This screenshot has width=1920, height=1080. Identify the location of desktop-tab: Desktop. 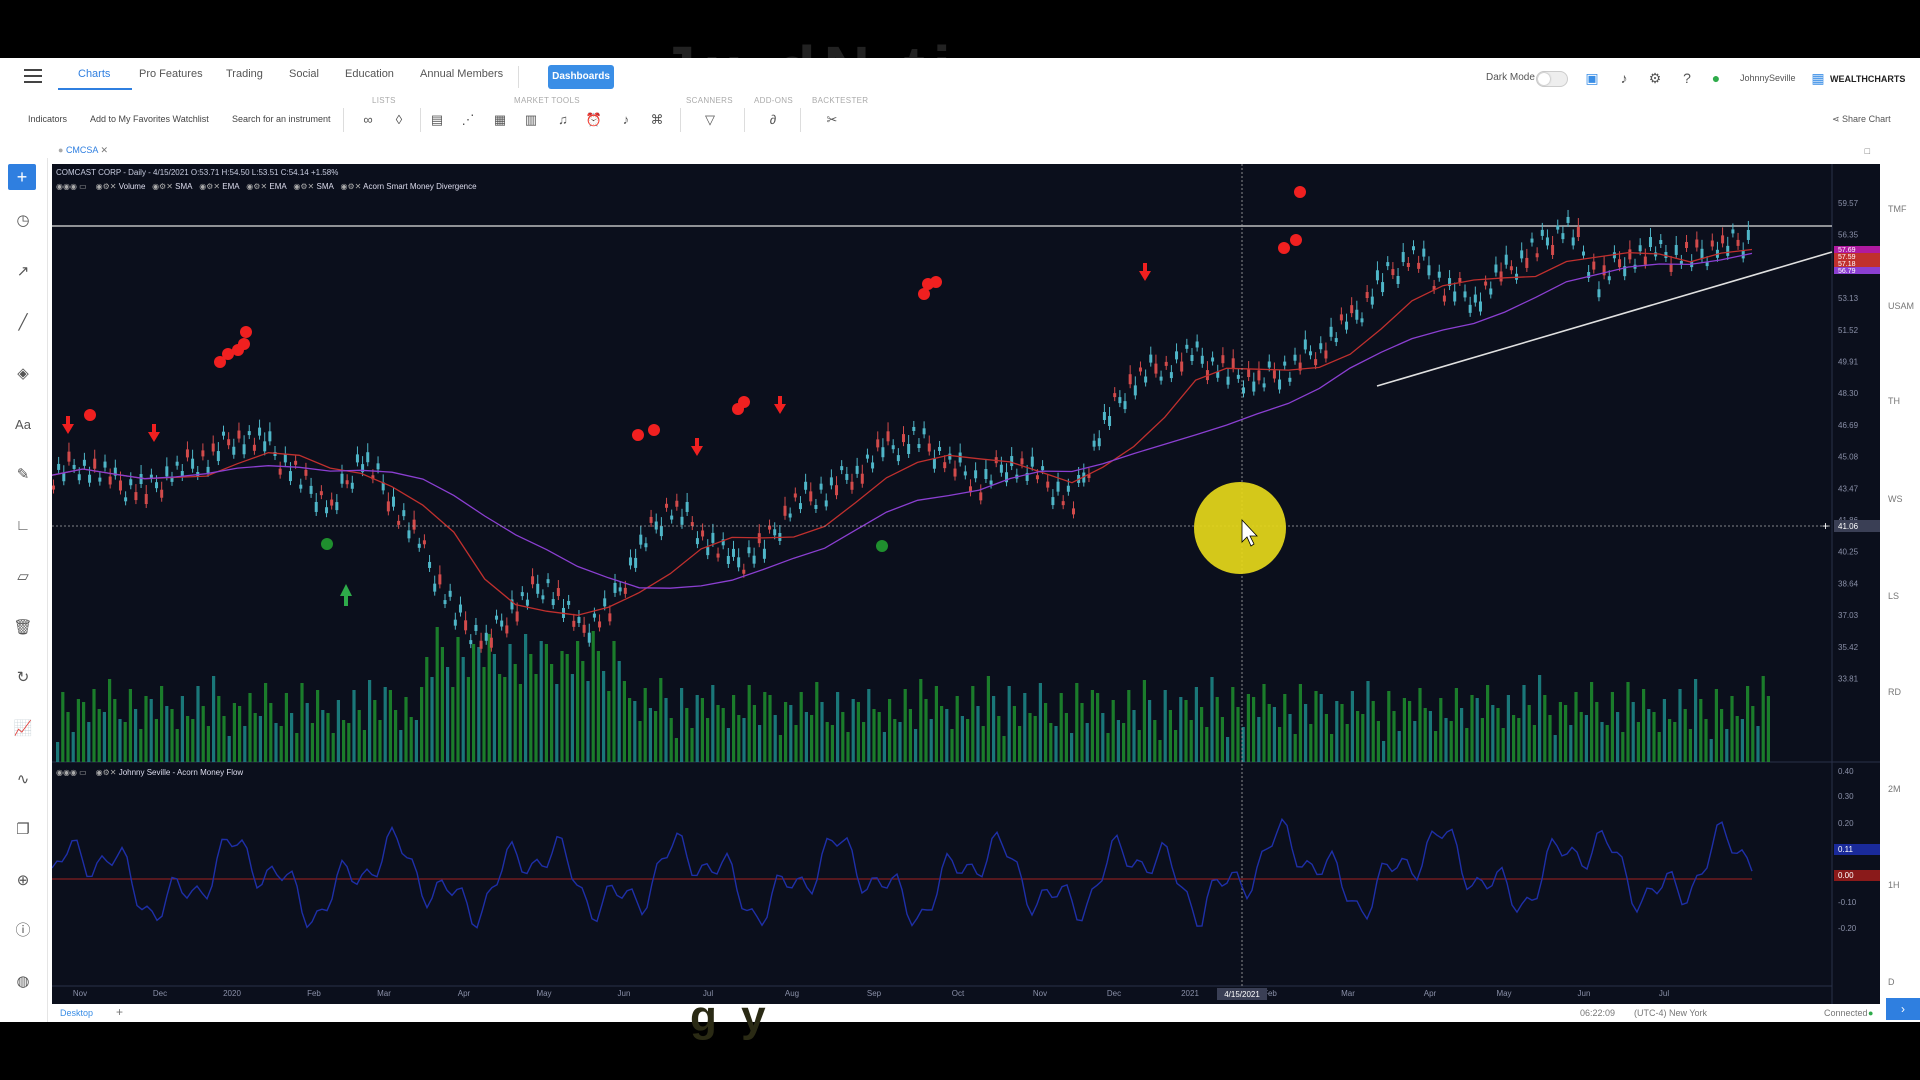
(76, 1013).